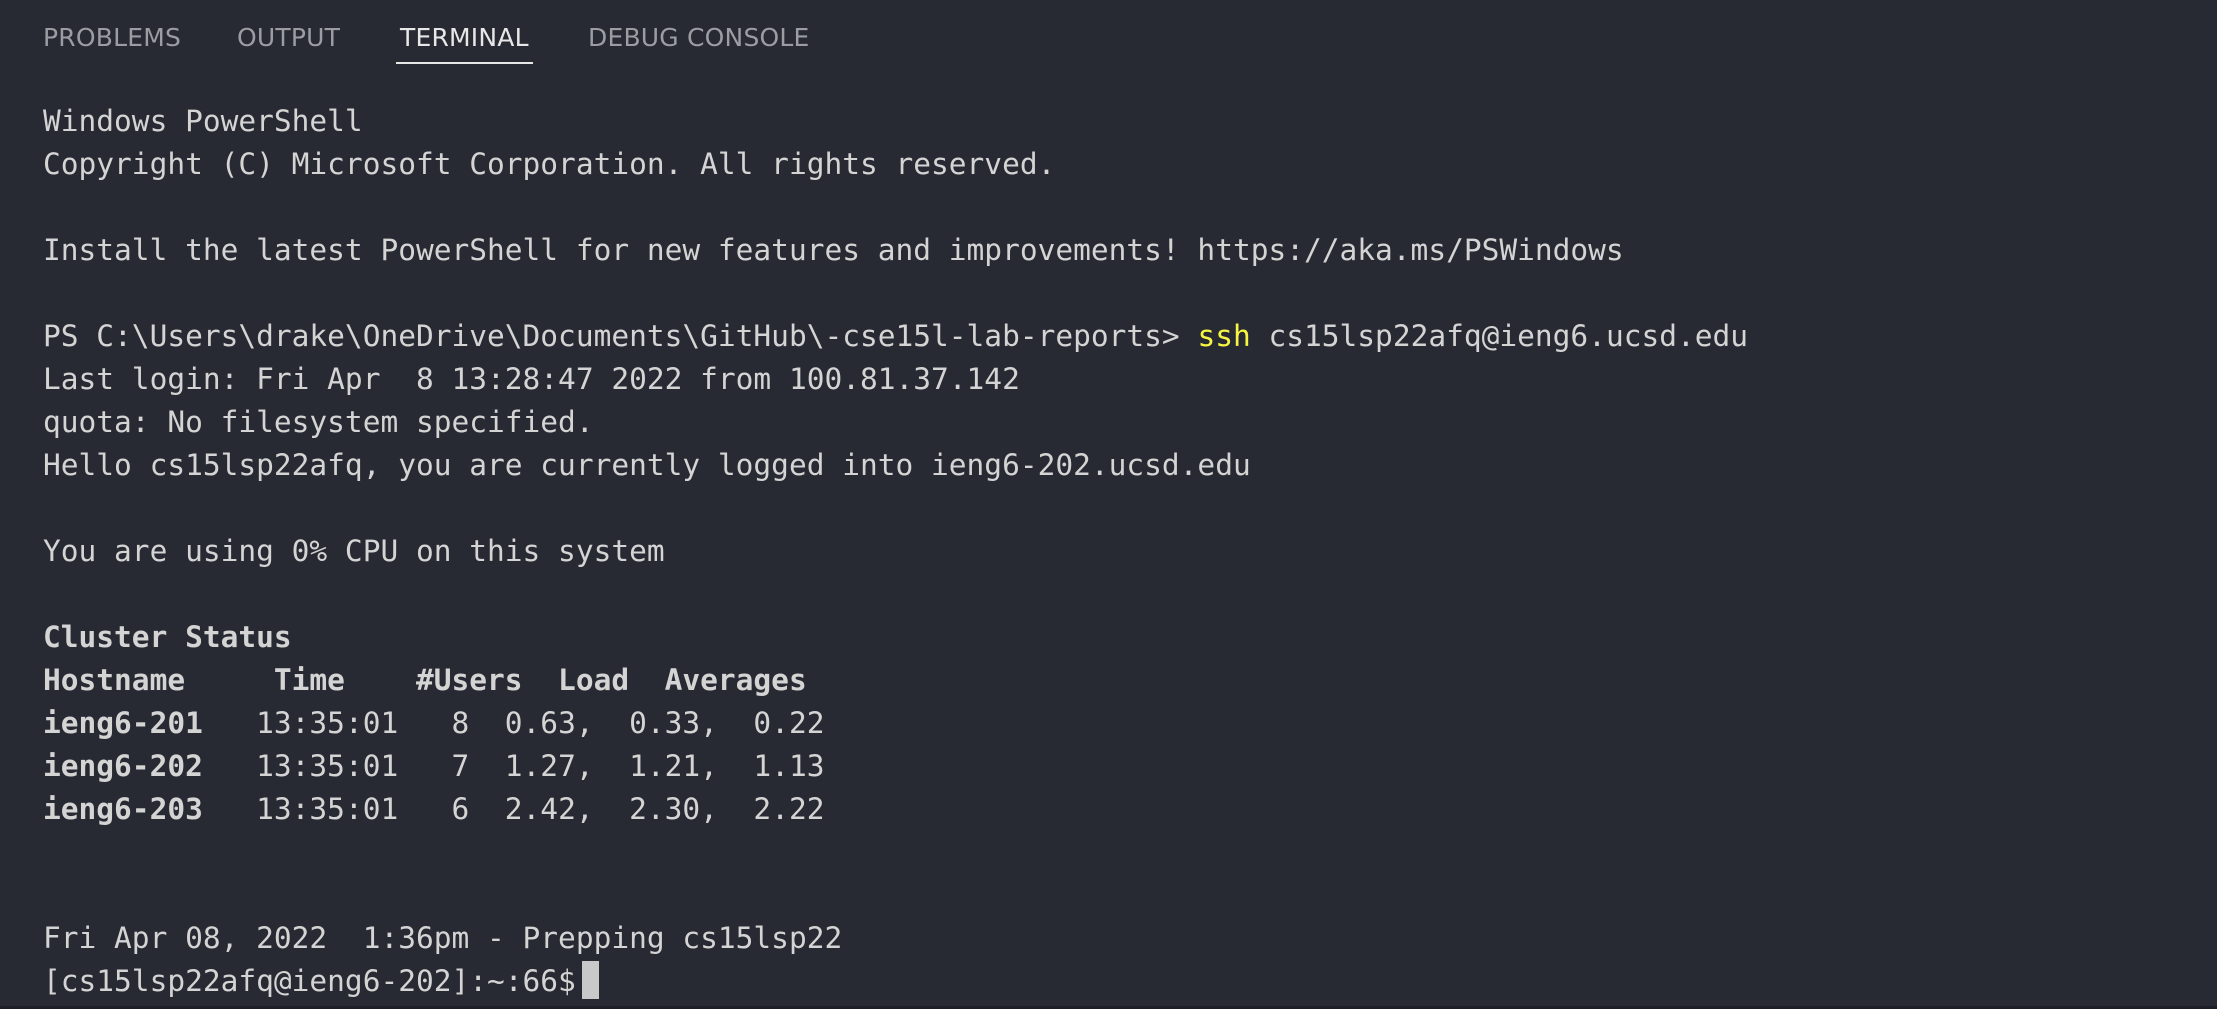  Describe the element at coordinates (513, 723) in the screenshot. I see `cluster-row-values: 13:35:01 8 0.63, 0.33, 0.22` at that location.